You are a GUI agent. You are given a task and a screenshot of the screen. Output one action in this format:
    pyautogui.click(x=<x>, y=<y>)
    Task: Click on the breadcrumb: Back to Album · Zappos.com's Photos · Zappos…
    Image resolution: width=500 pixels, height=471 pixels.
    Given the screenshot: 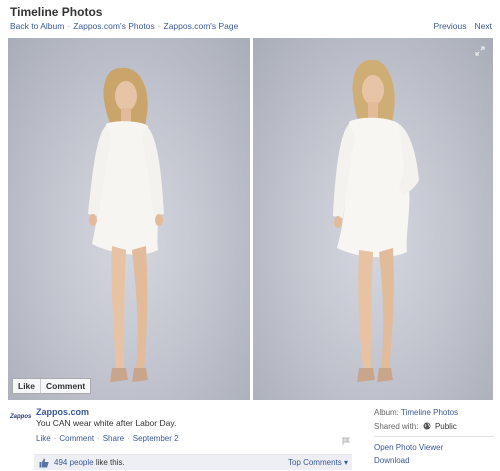 What is the action you would take?
    pyautogui.click(x=124, y=26)
    